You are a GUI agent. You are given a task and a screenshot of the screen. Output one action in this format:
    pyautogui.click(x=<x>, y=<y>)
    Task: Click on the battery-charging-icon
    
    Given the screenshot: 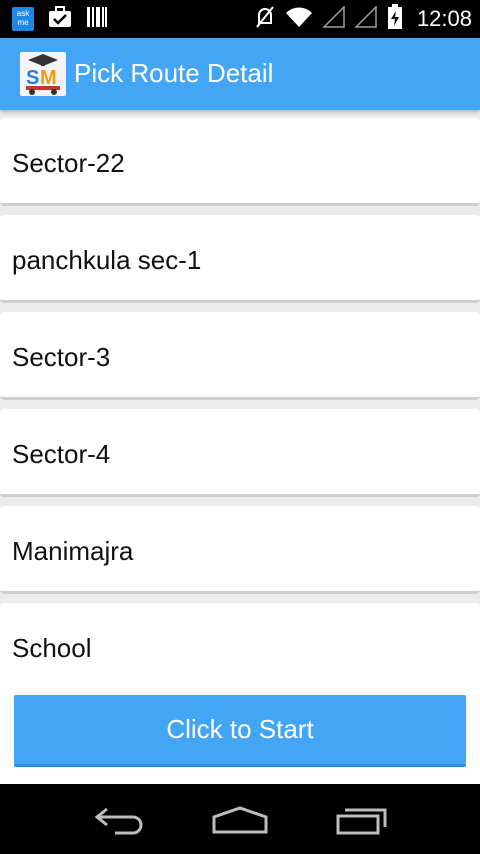 What is the action you would take?
    pyautogui.click(x=395, y=19)
    